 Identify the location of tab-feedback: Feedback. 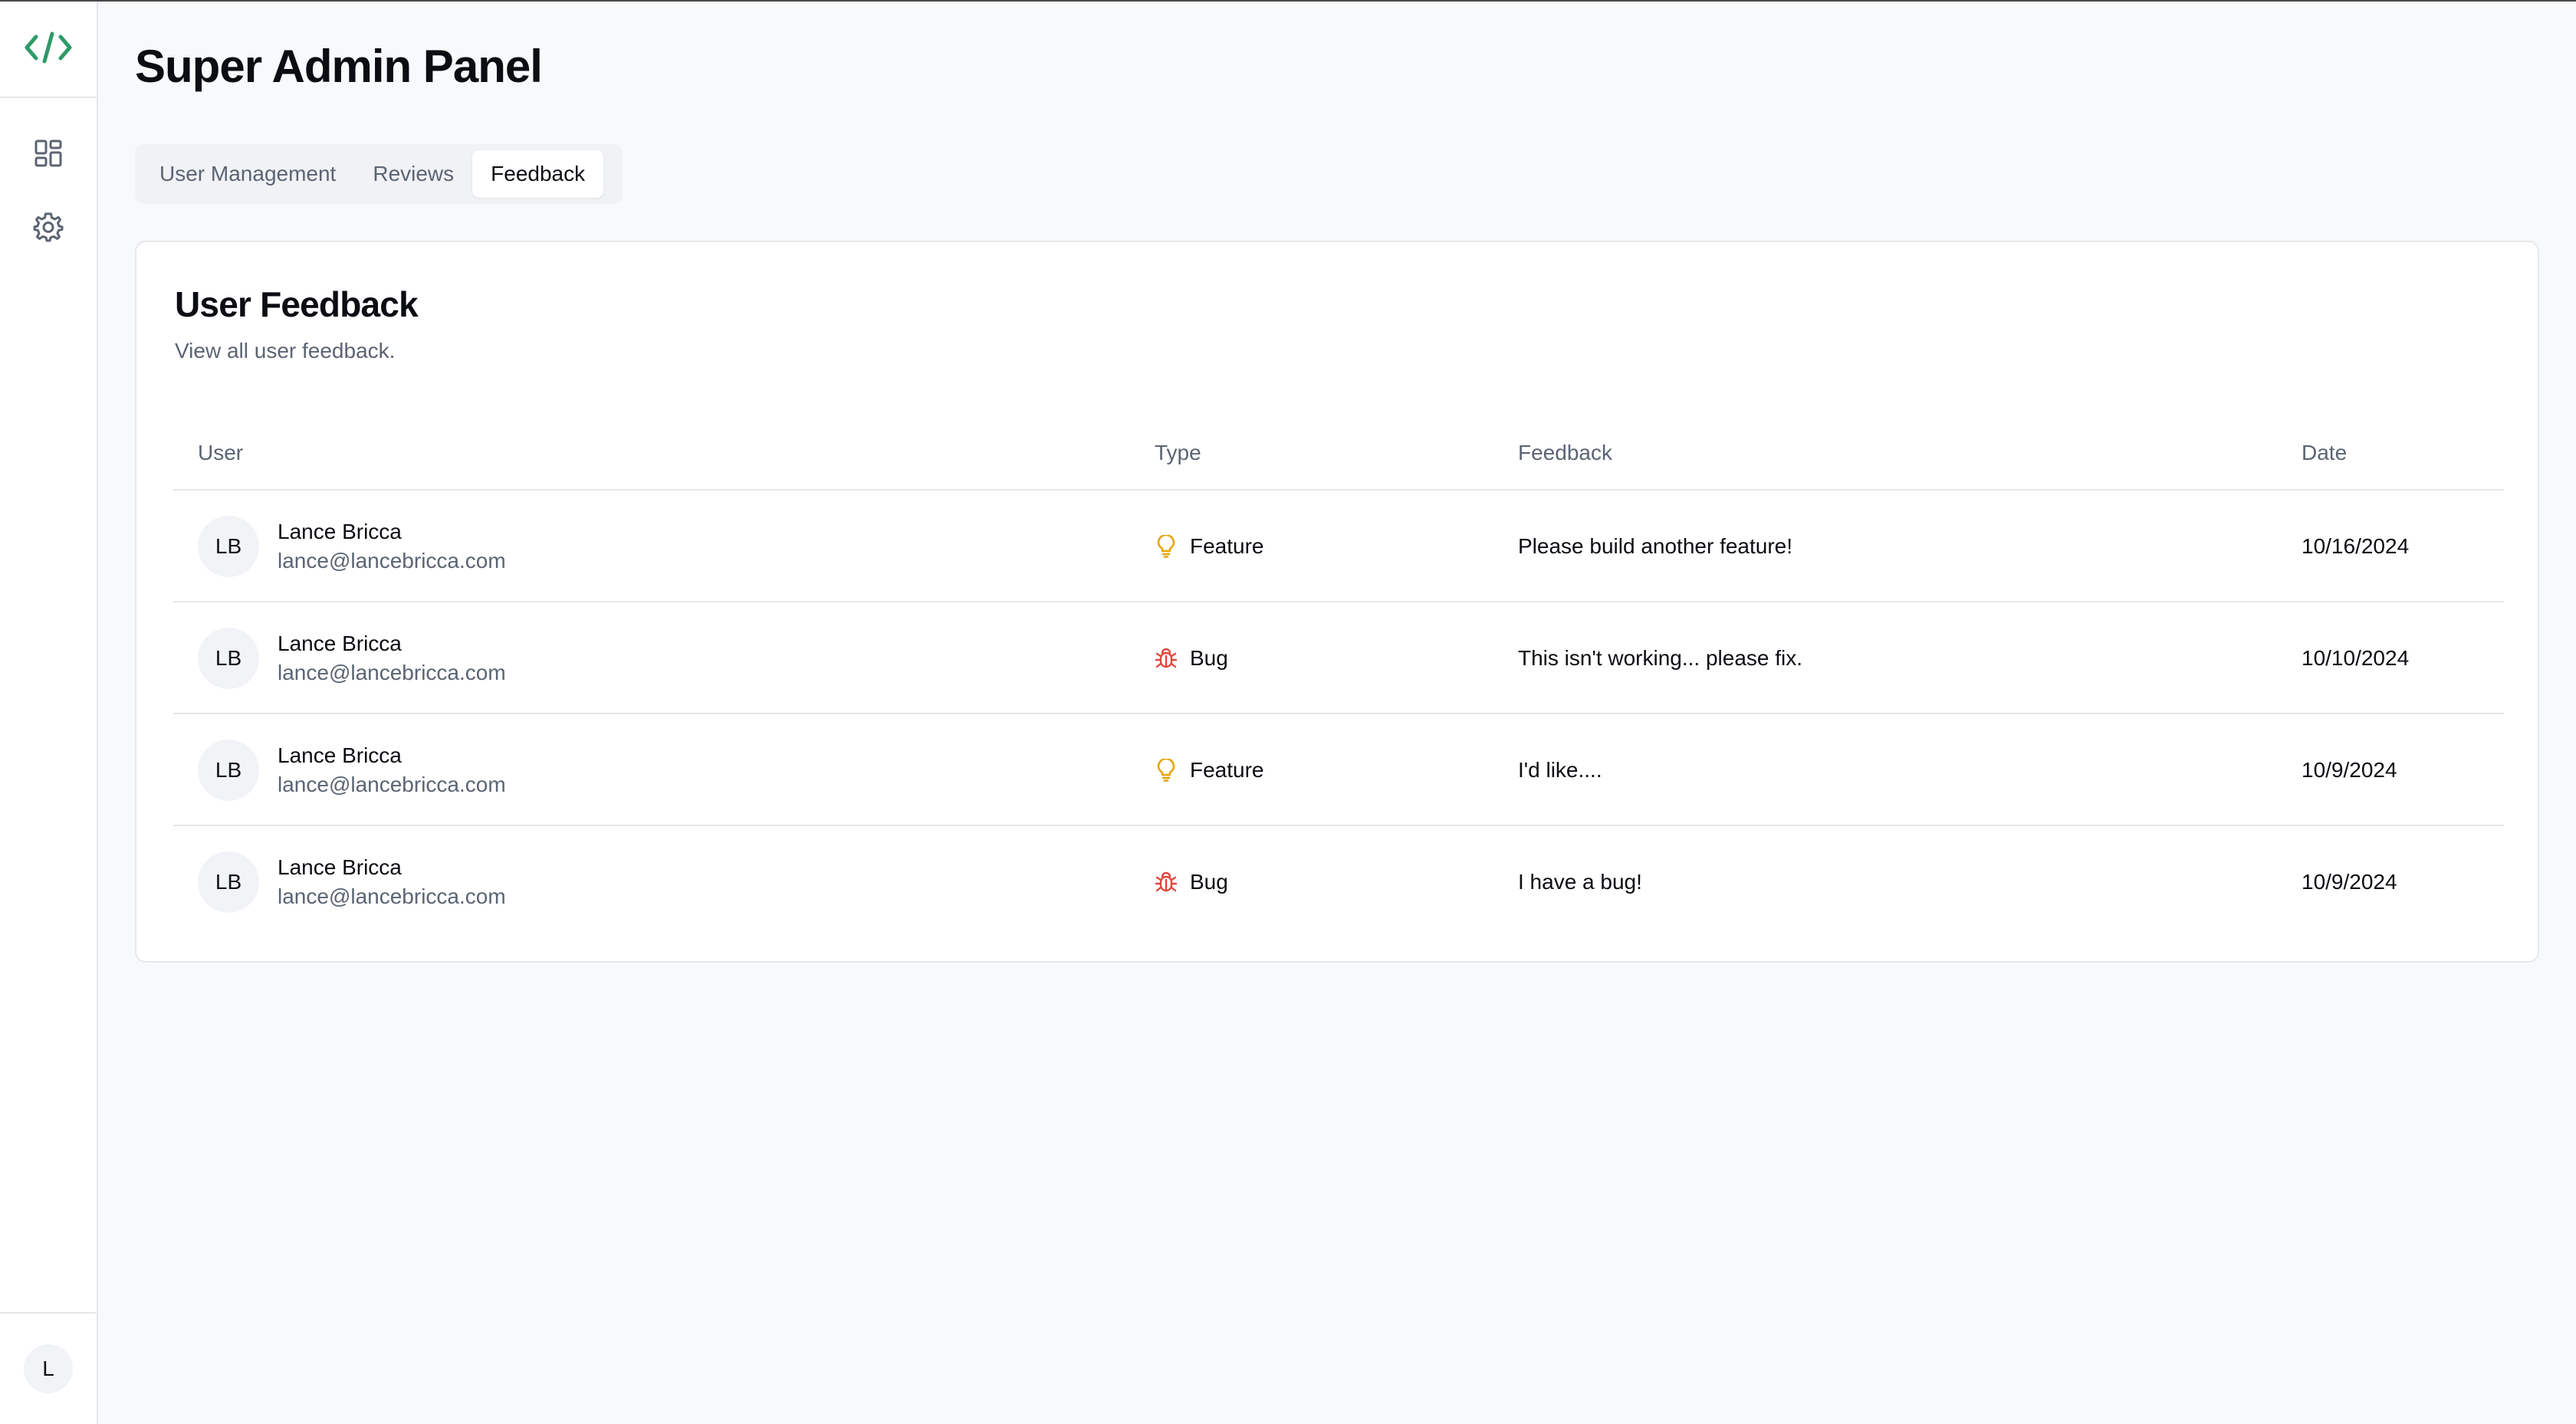
(538, 174).